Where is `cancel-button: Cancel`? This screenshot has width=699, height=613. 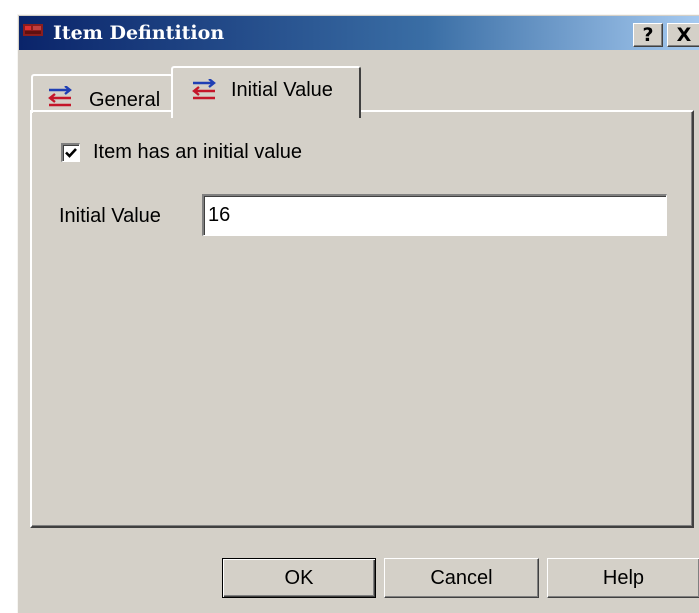
cancel-button: Cancel is located at coordinates (461, 578).